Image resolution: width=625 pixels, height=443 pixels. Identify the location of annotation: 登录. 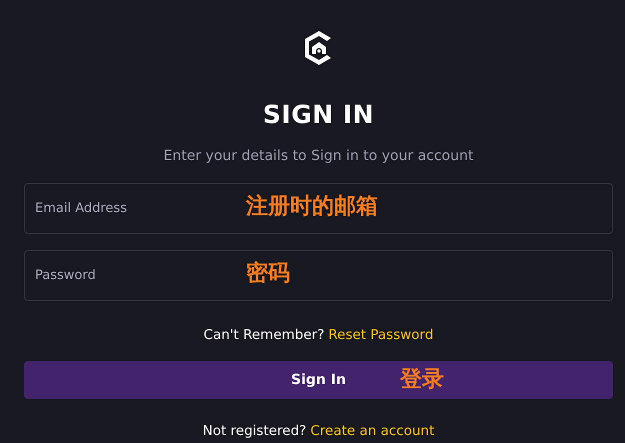
(422, 380).